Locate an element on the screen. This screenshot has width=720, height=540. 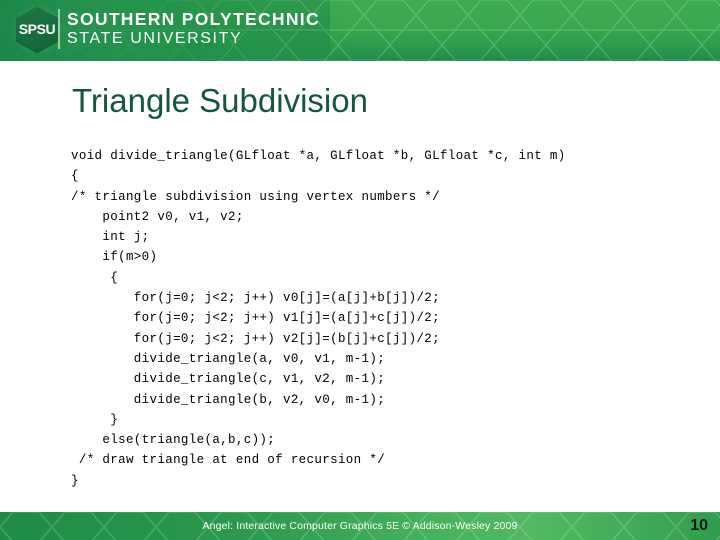
code-line: point2 v0, v1, v2; is located at coordinates (157, 216).